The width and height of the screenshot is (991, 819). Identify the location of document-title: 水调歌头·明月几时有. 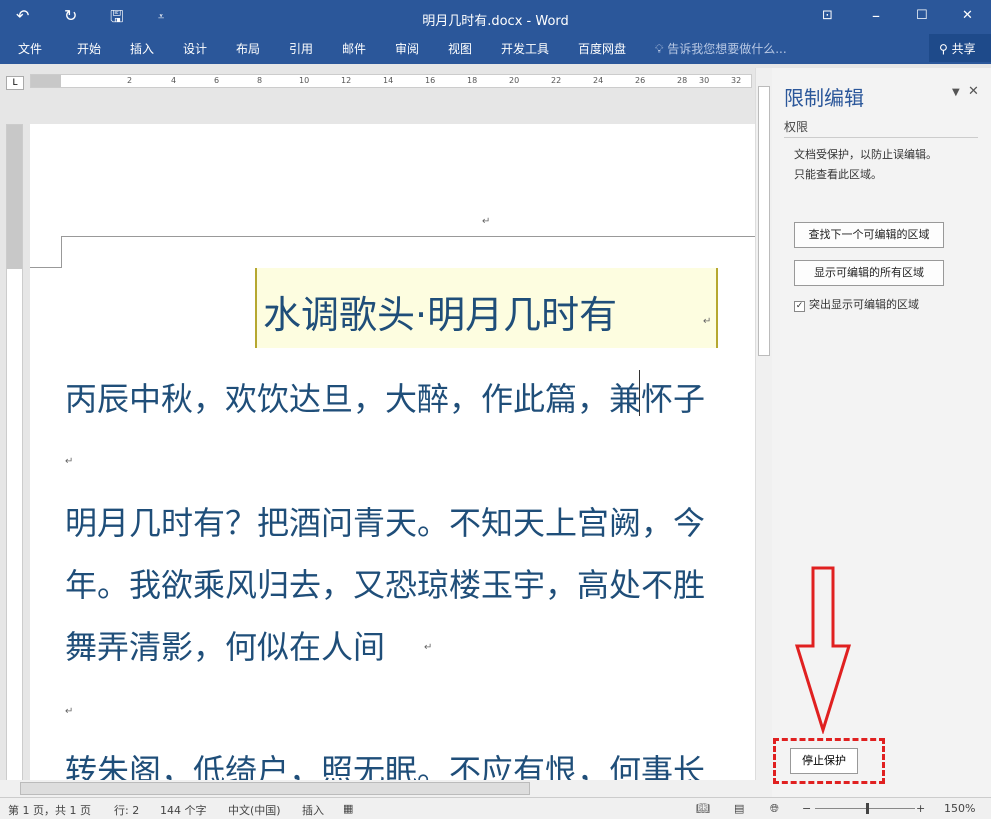
(440, 315).